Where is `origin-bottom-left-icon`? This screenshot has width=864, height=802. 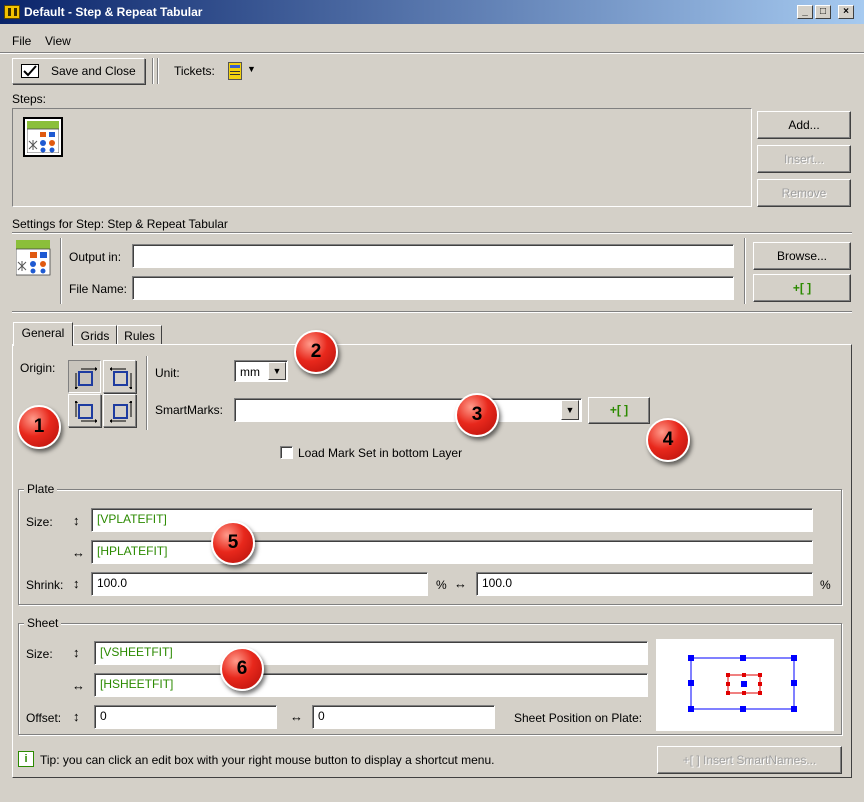
origin-bottom-left-icon is located at coordinates (86, 412).